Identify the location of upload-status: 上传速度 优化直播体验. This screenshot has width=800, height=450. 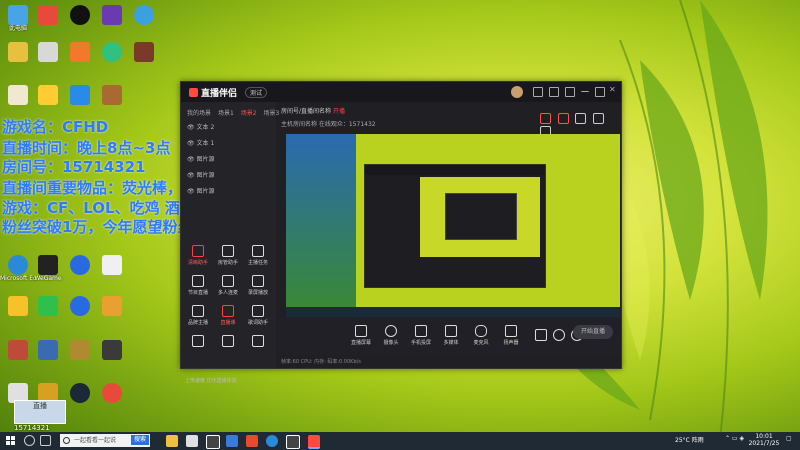
(211, 381).